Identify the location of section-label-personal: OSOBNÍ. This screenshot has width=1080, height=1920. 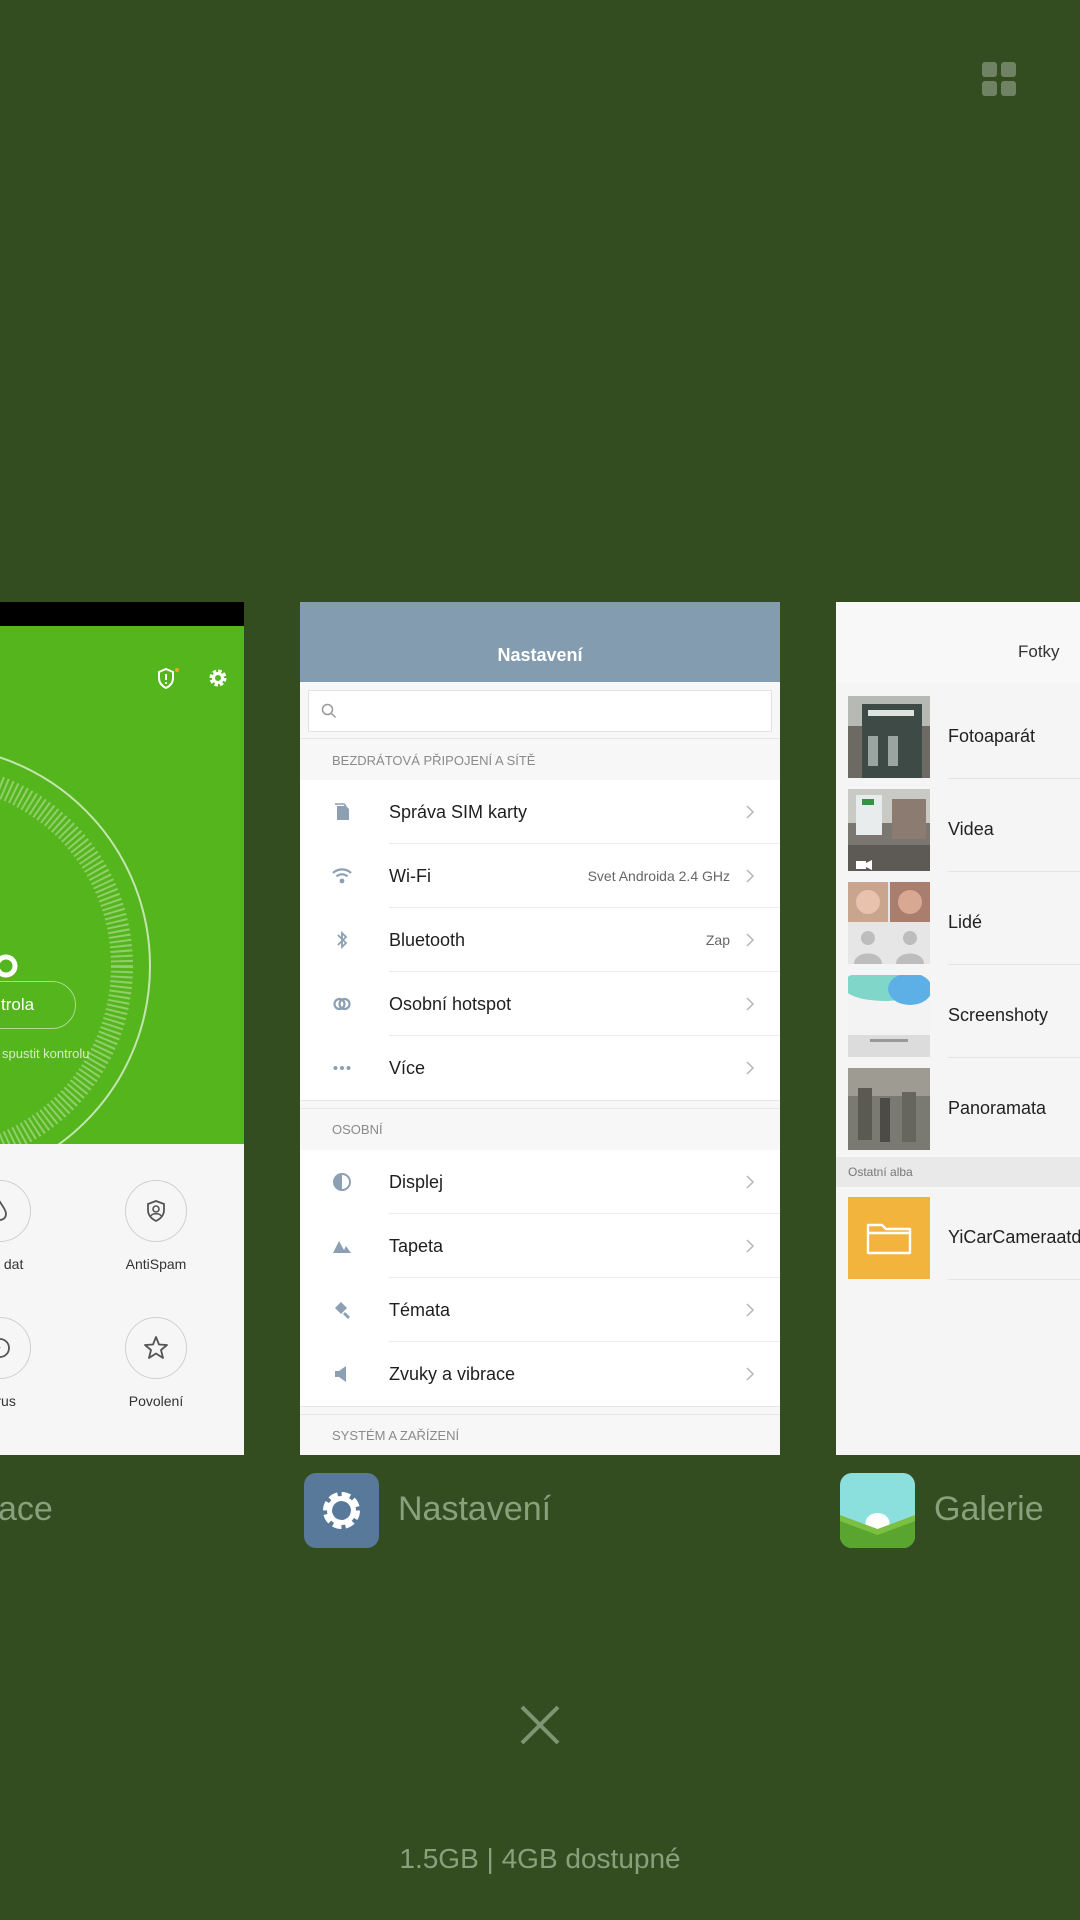
(357, 1129).